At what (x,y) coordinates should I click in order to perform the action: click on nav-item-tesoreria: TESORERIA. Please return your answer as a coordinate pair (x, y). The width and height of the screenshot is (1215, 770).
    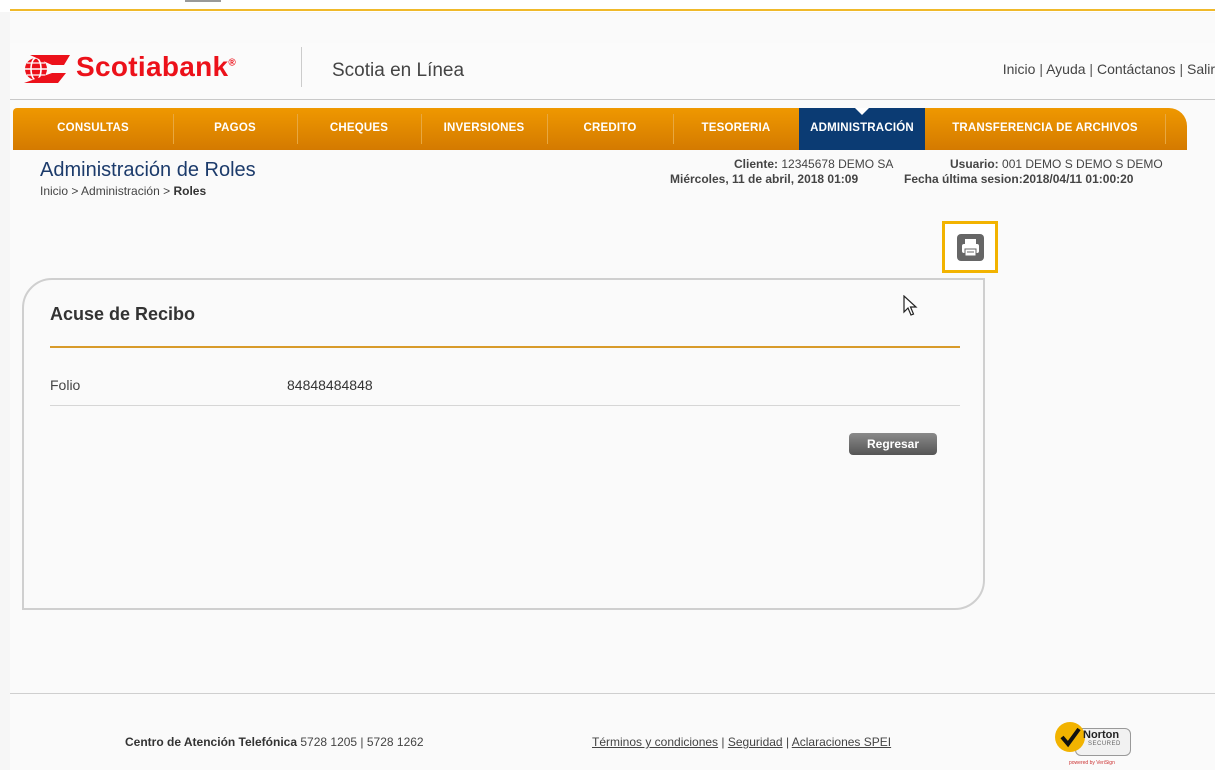
    Looking at the image, I should click on (736, 129).